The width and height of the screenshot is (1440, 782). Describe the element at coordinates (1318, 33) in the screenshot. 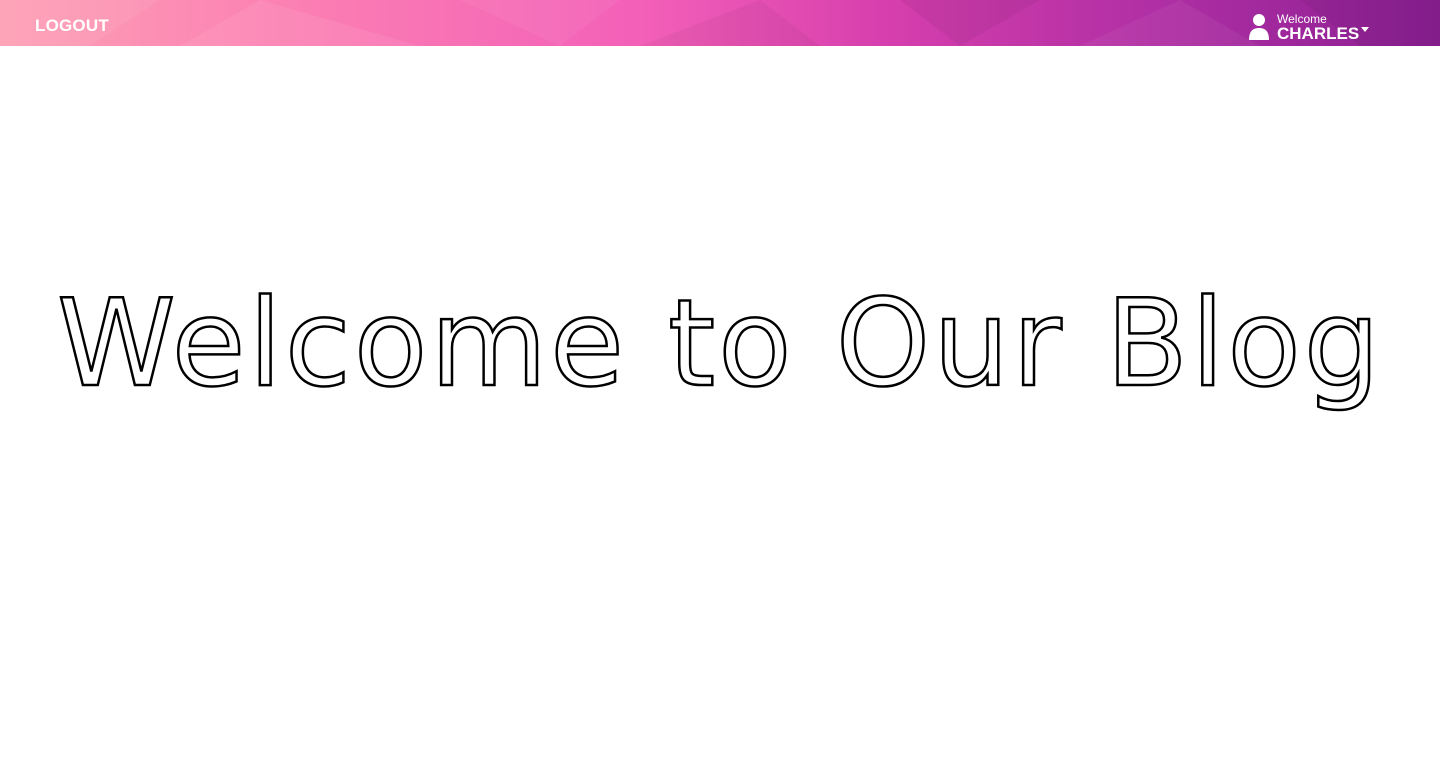

I see `username-label: CHARLES` at that location.